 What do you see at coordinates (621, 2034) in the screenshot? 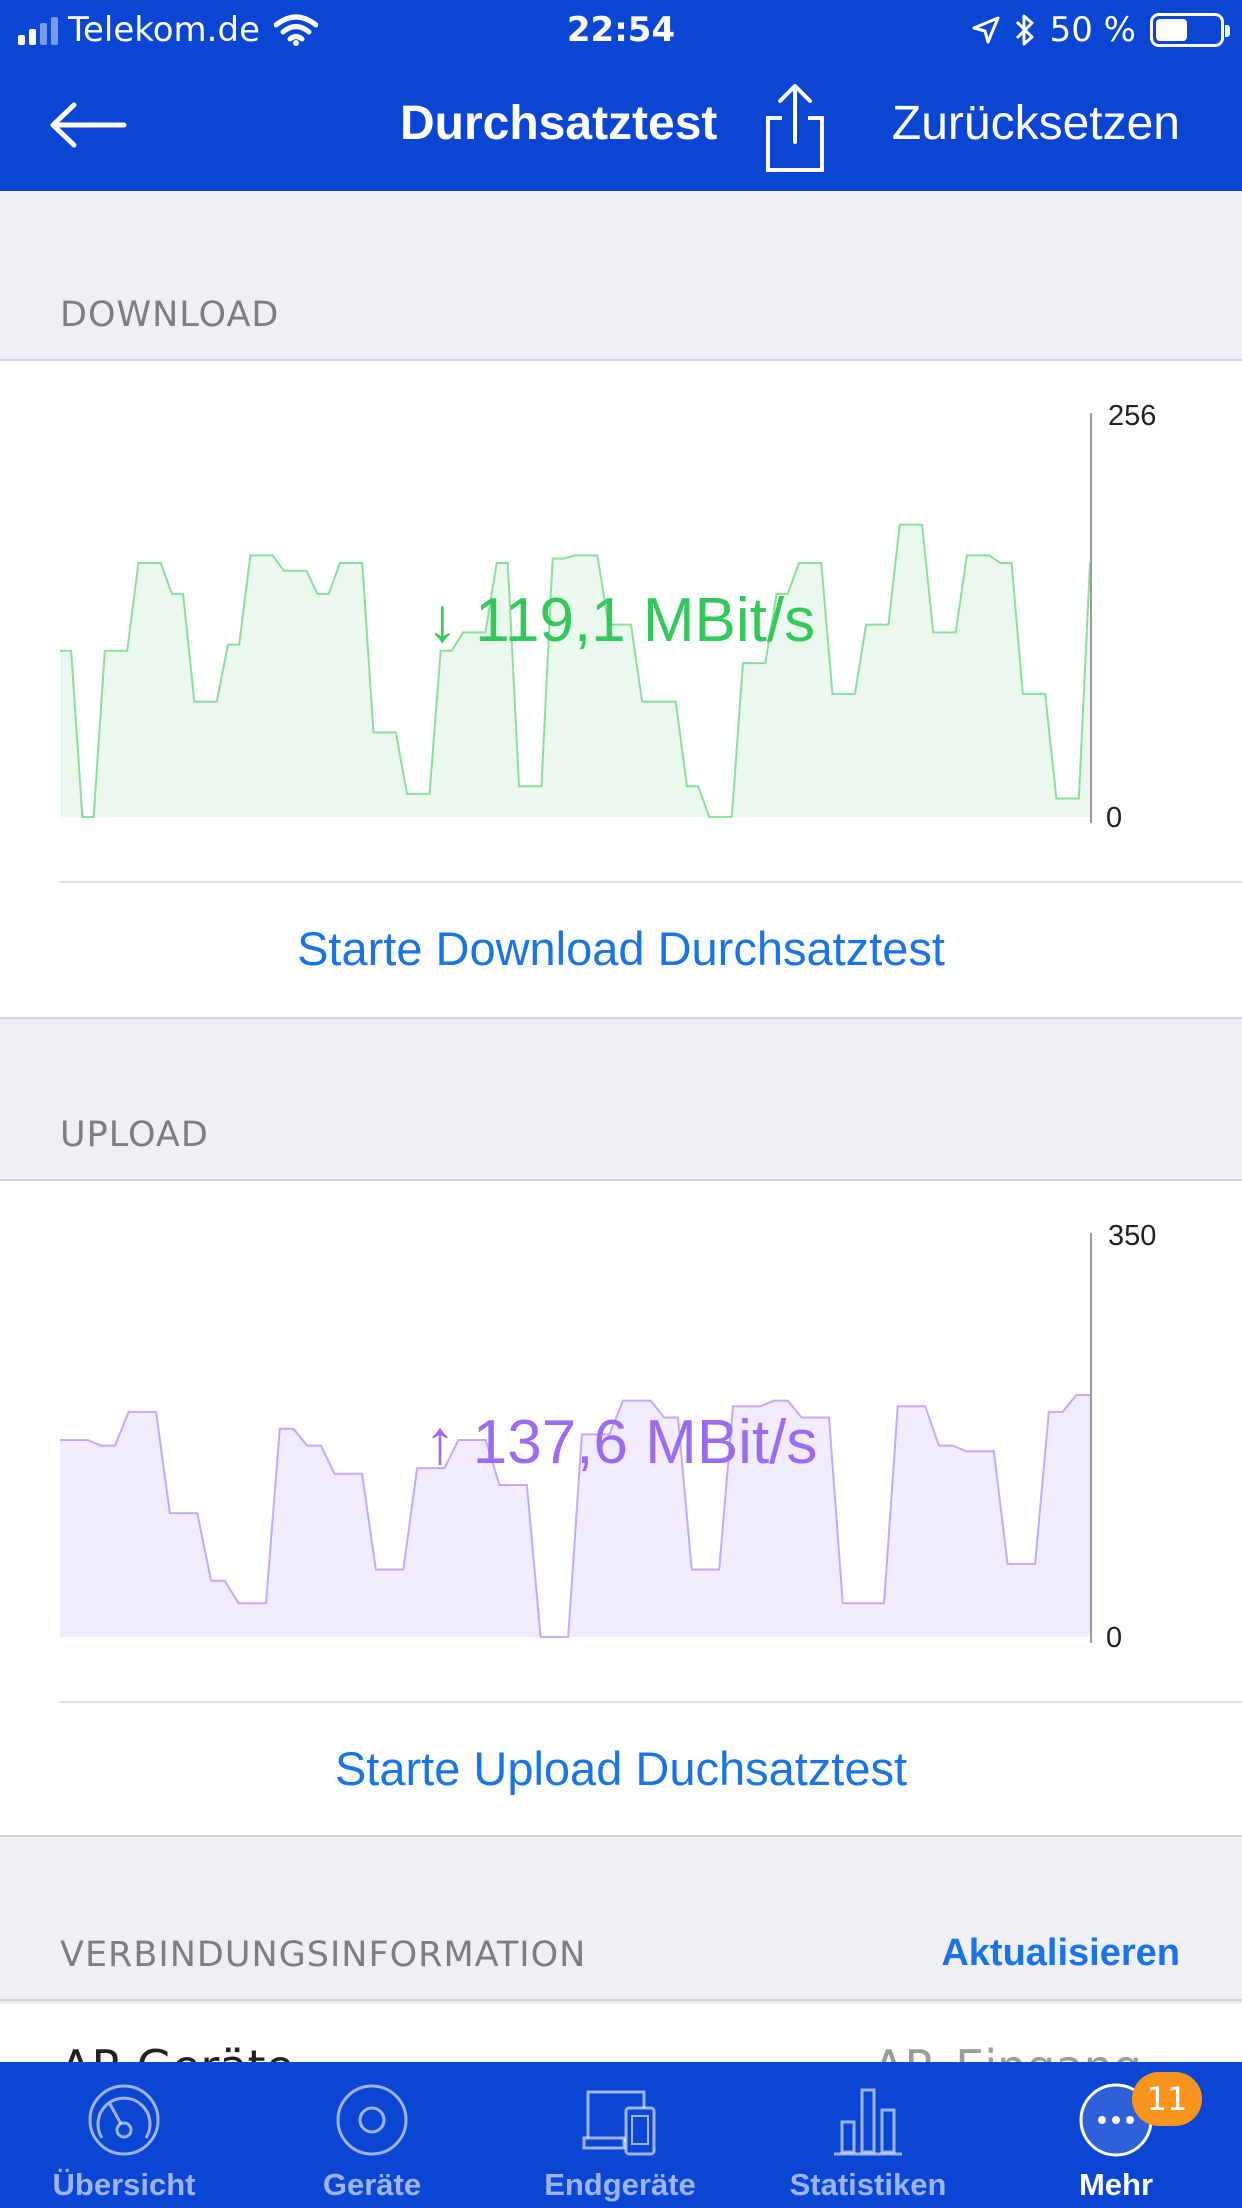
I see `list-item: AP-Geräte AP_Eingang` at bounding box center [621, 2034].